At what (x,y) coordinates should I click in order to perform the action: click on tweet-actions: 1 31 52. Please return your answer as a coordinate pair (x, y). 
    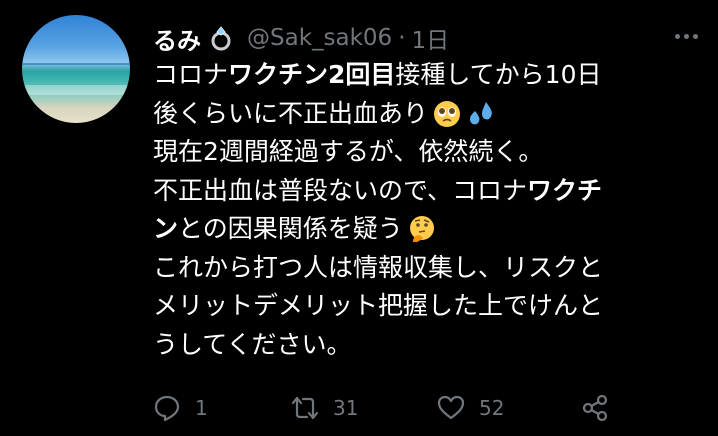
    Looking at the image, I should click on (413, 408).